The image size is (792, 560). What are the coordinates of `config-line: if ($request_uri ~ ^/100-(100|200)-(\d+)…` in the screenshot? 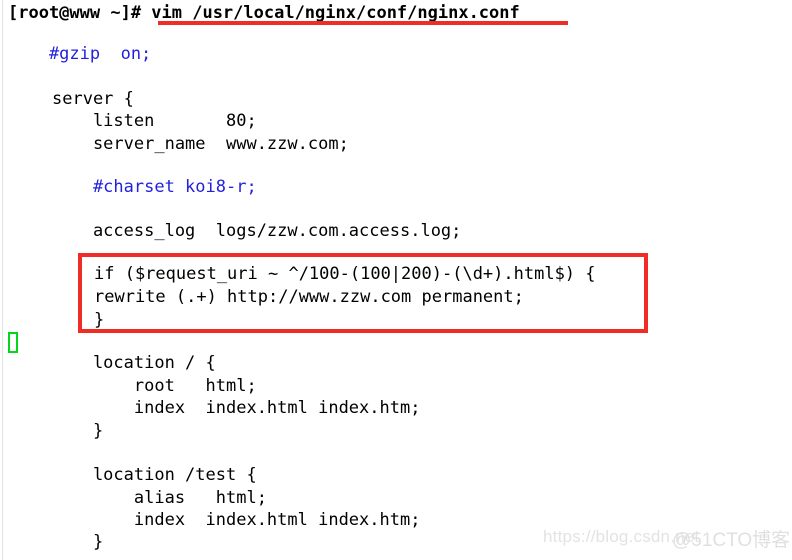 It's located at (345, 274).